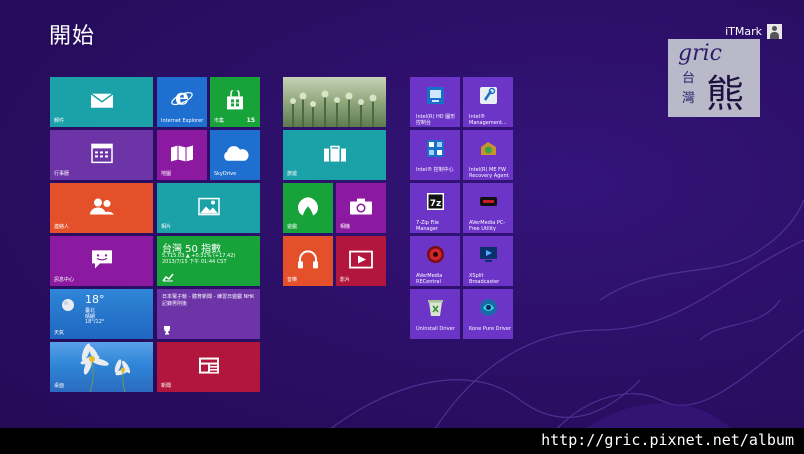 Image resolution: width=804 pixels, height=454 pixels. I want to click on messaging-icon, so click(101, 259).